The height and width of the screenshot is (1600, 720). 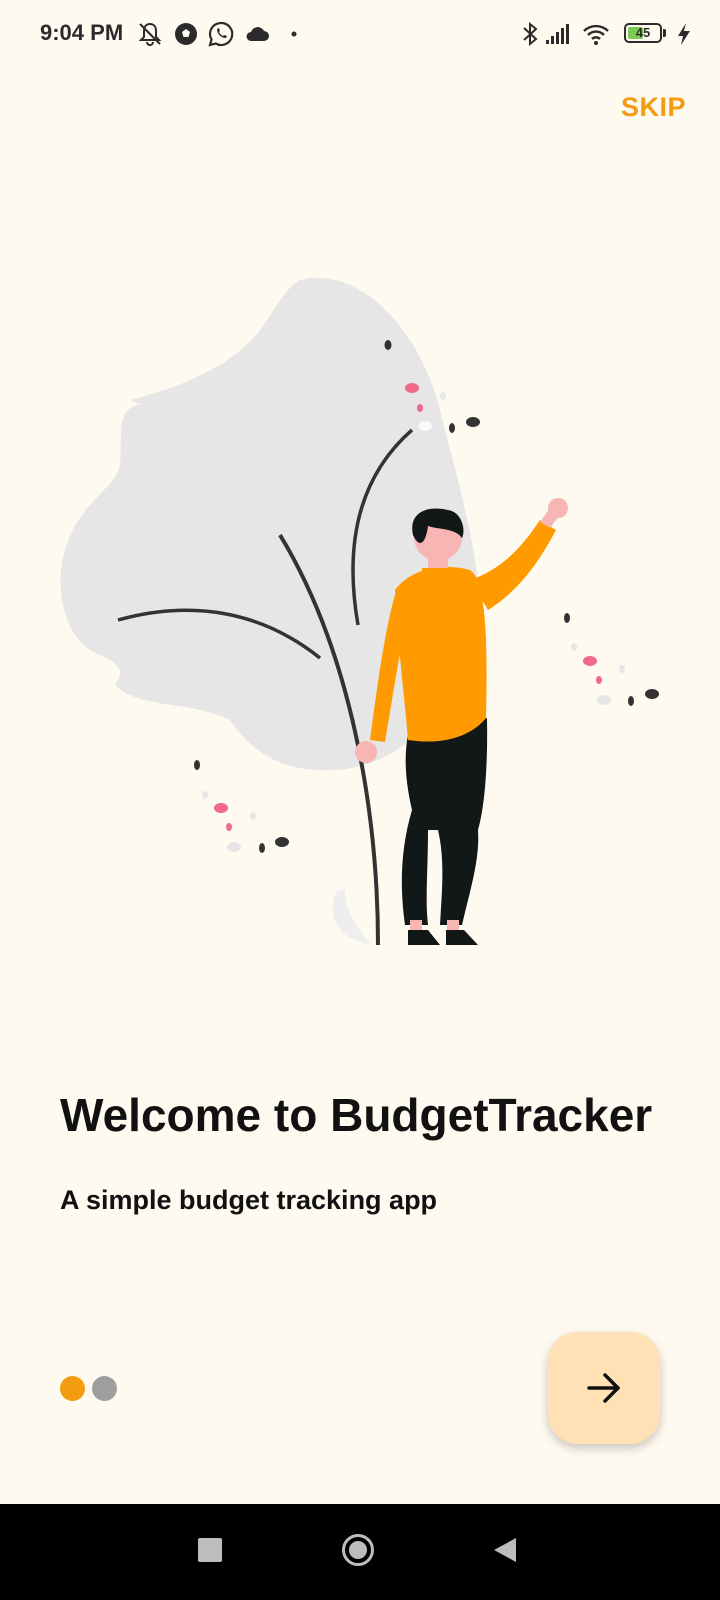 What do you see at coordinates (294, 34) in the screenshot?
I see `dot-icon` at bounding box center [294, 34].